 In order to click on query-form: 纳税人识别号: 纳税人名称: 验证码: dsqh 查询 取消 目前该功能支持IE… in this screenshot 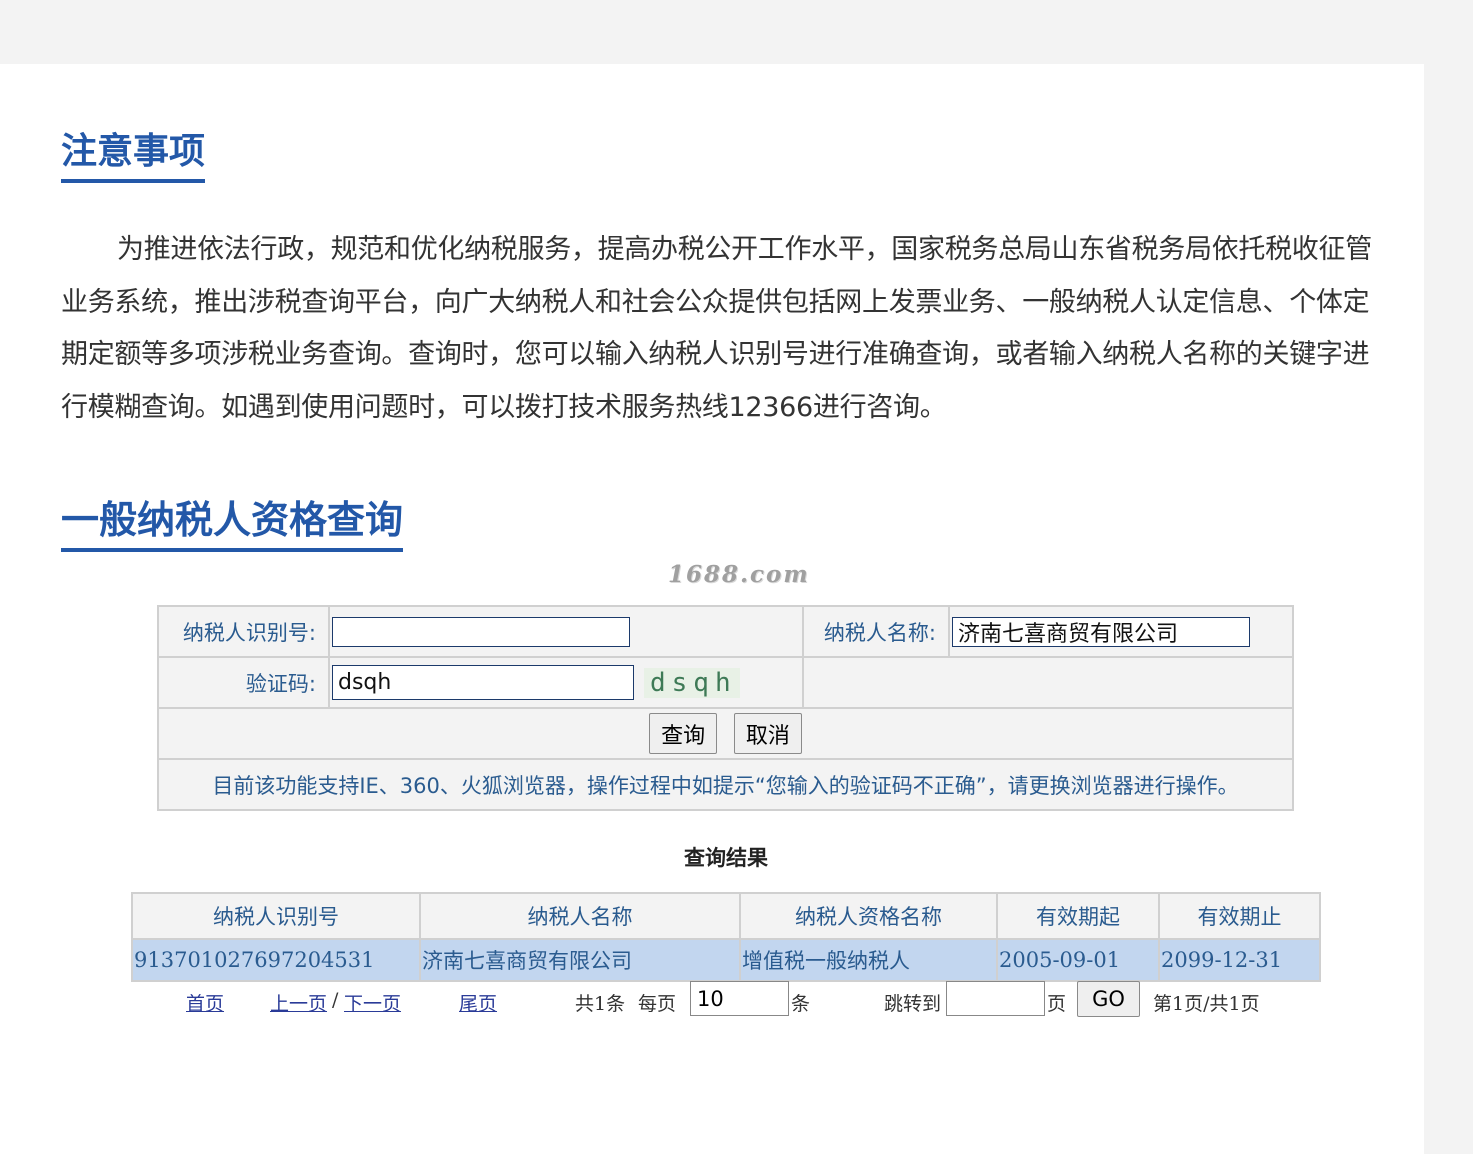, I will do `click(725, 708)`.